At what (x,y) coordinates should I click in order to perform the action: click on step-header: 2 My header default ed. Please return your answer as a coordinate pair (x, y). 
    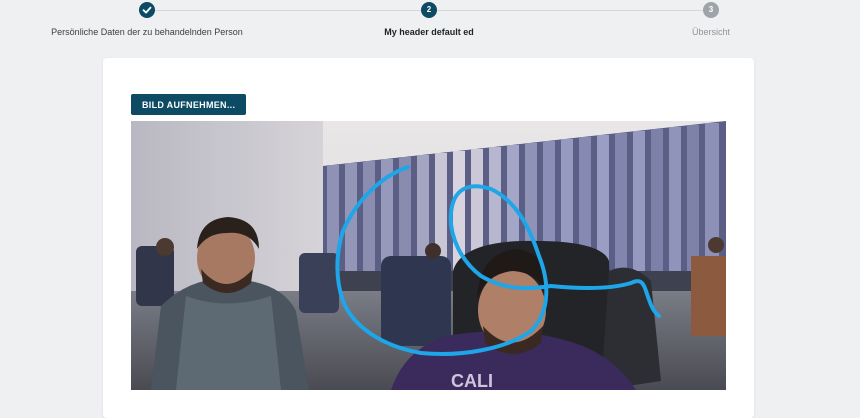
    Looking at the image, I should click on (429, 19).